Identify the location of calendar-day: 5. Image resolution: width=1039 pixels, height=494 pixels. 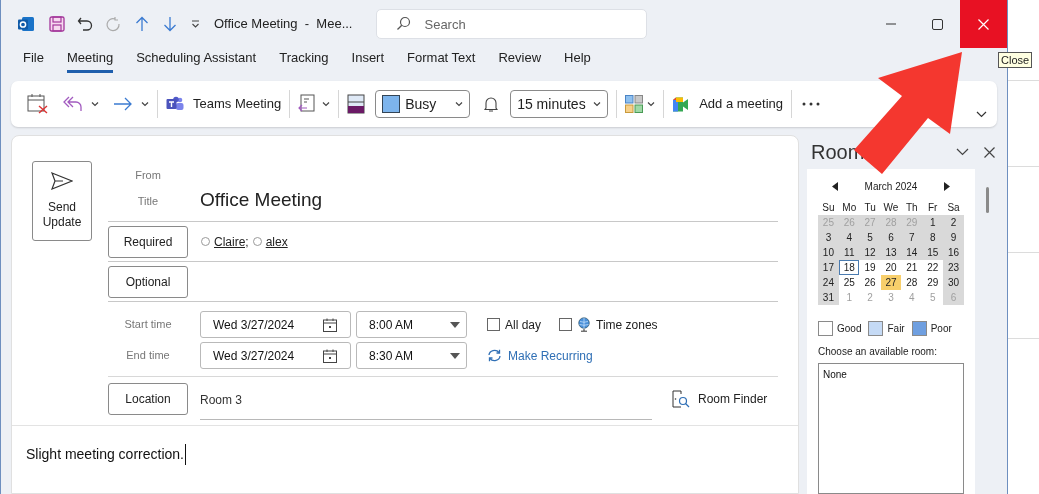
(870, 237).